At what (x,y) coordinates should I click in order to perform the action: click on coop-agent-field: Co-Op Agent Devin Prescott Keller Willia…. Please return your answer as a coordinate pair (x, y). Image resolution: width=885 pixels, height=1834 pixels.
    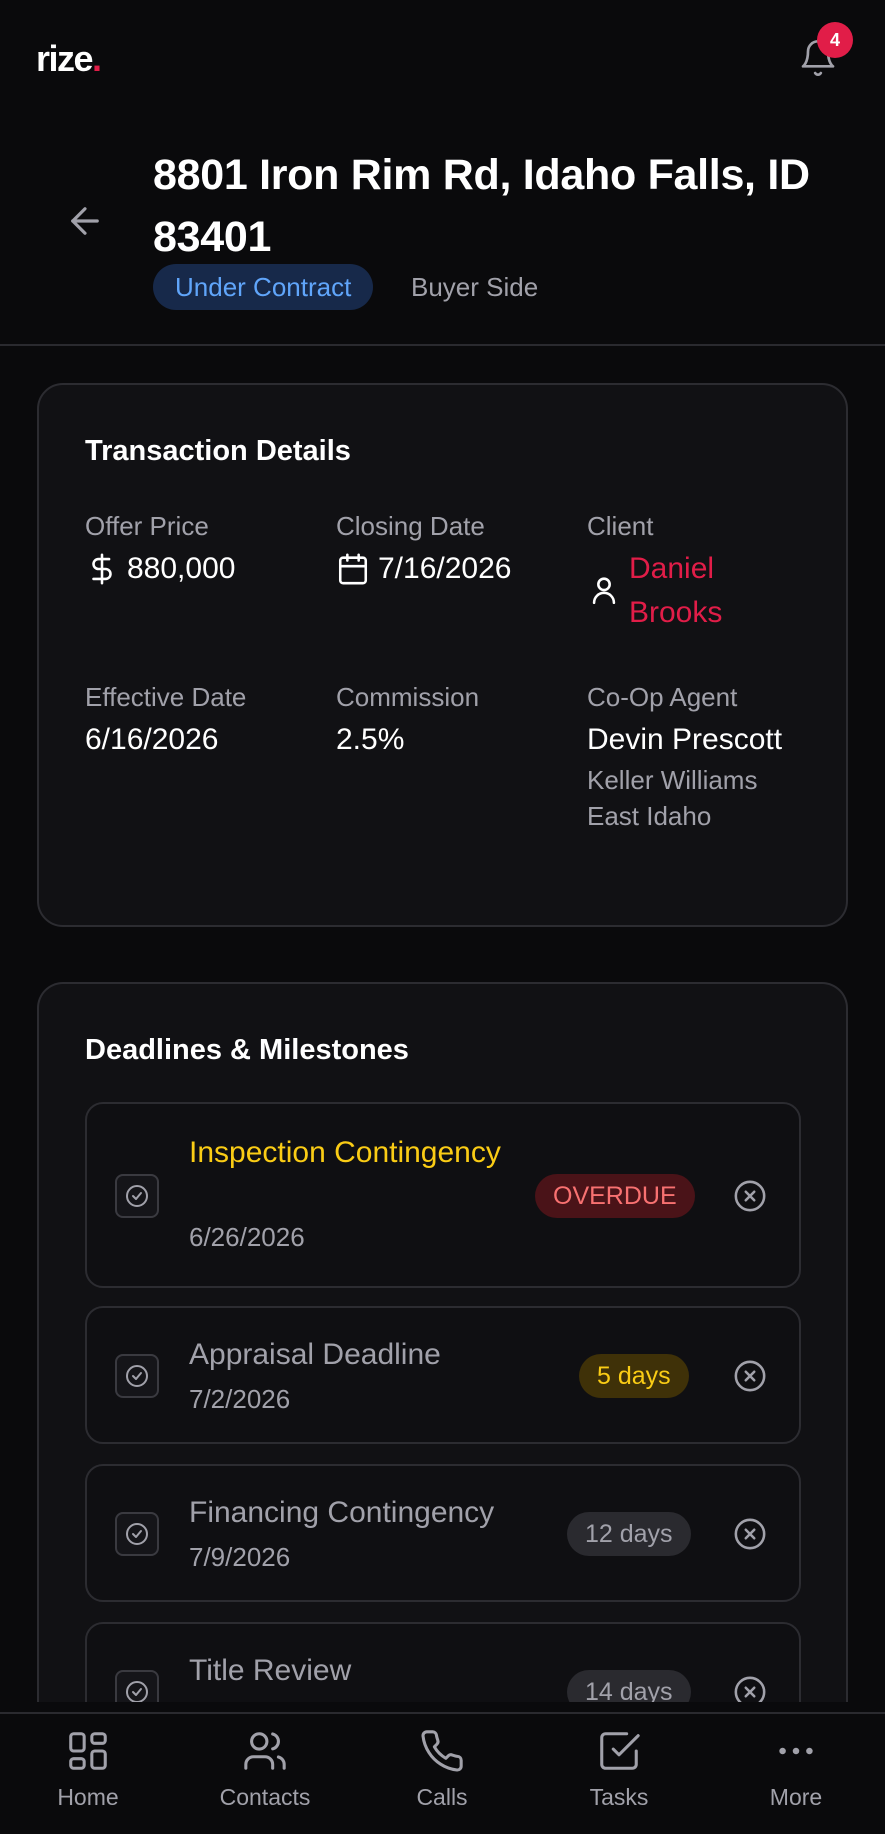
    Looking at the image, I should click on (697, 757).